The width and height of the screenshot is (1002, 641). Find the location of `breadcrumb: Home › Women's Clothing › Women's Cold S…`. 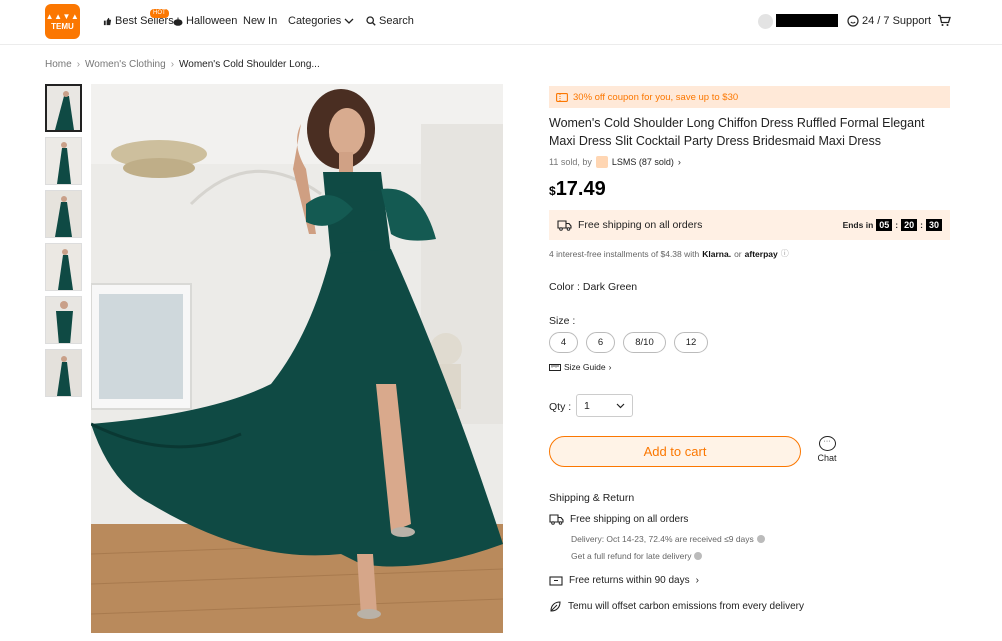

breadcrumb: Home › Women's Clothing › Women's Cold S… is located at coordinates (182, 64).